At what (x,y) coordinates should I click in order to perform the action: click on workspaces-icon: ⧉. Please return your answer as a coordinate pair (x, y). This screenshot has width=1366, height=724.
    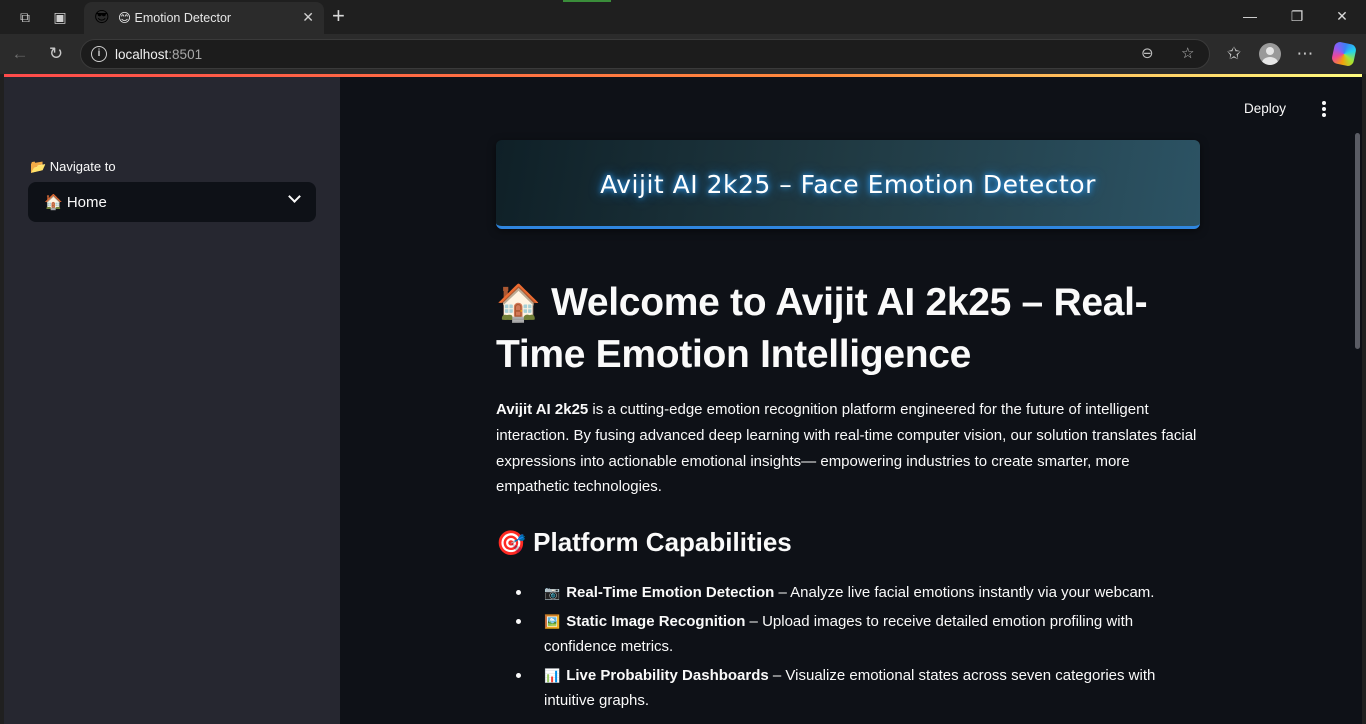
    Looking at the image, I should click on (25, 17).